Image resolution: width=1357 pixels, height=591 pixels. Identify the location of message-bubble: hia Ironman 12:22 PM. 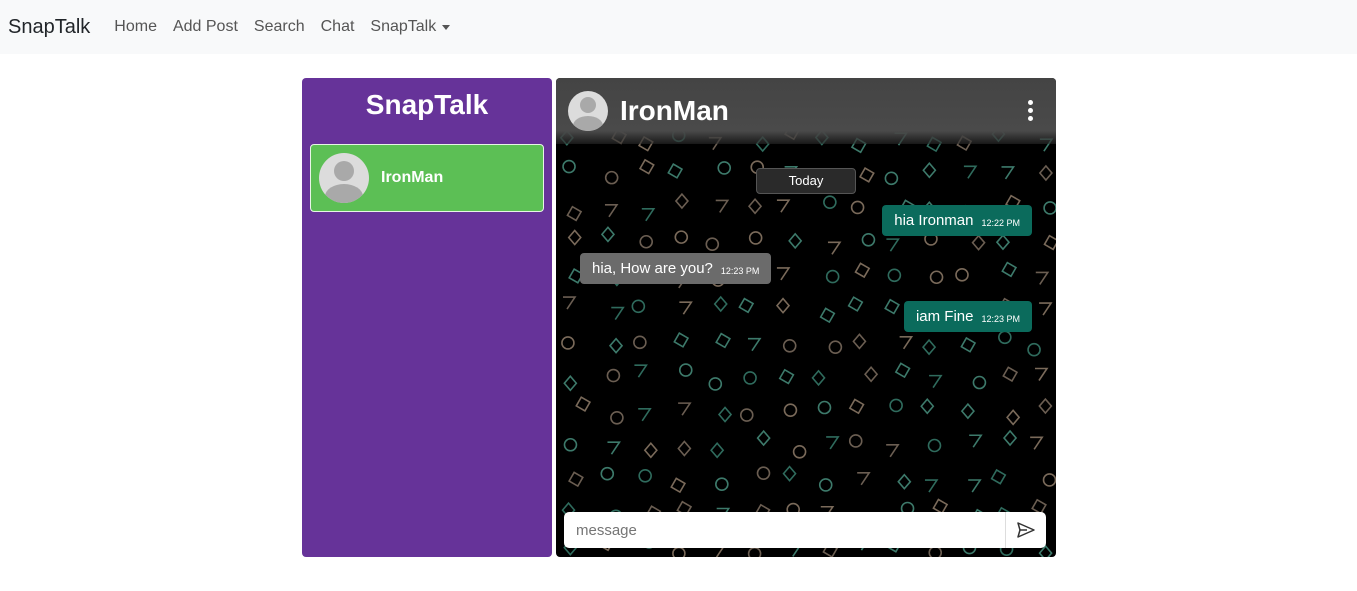
(957, 220).